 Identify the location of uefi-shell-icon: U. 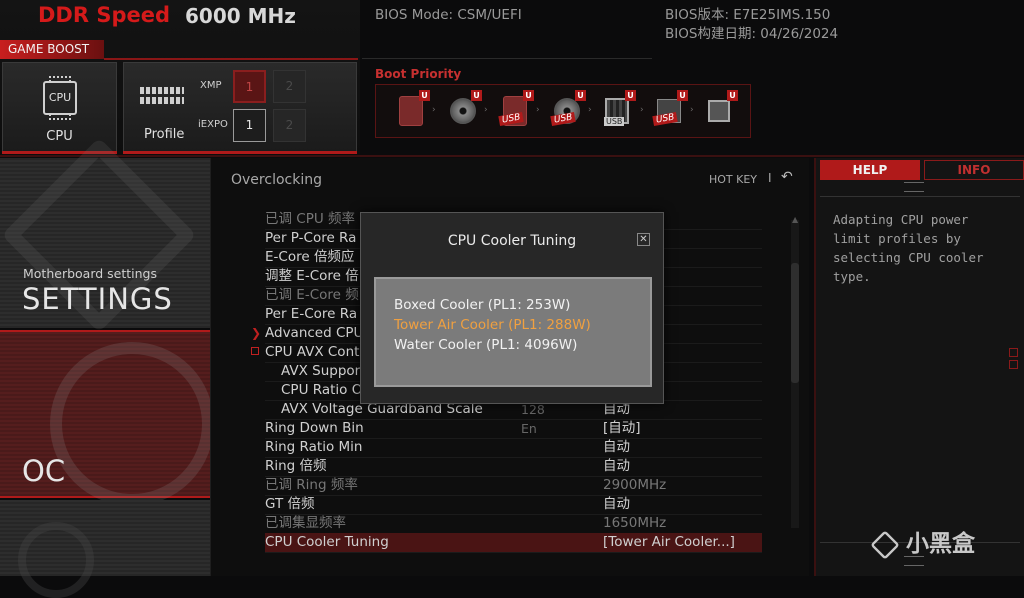
(719, 111).